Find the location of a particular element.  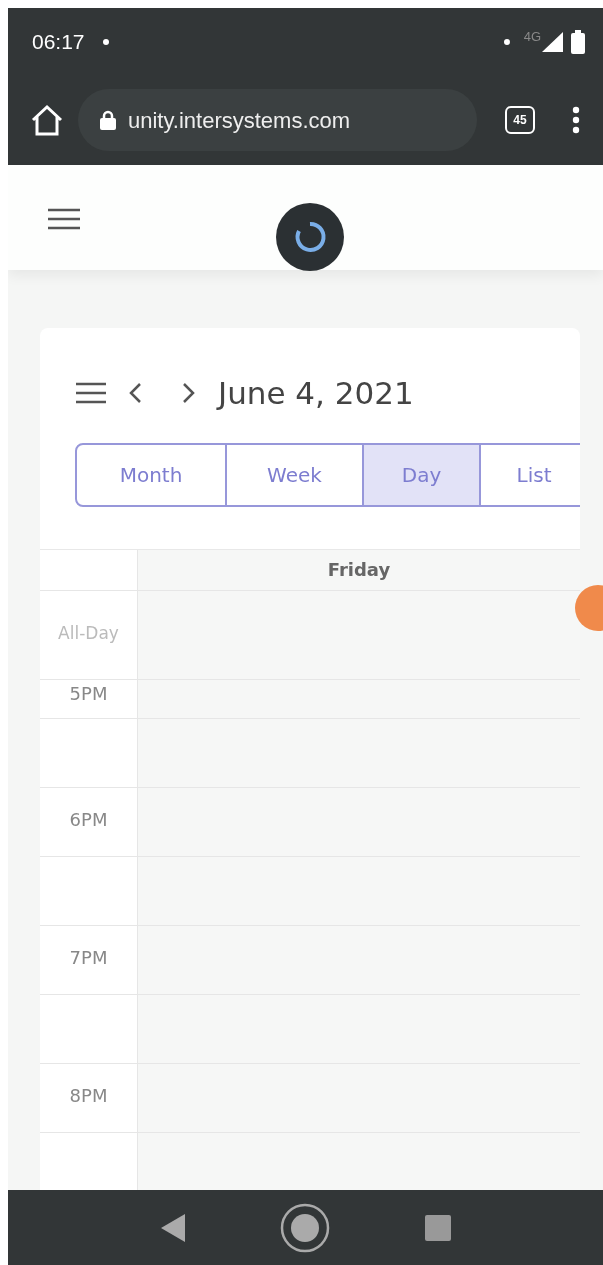

home-button-icon is located at coordinates (304, 1227).